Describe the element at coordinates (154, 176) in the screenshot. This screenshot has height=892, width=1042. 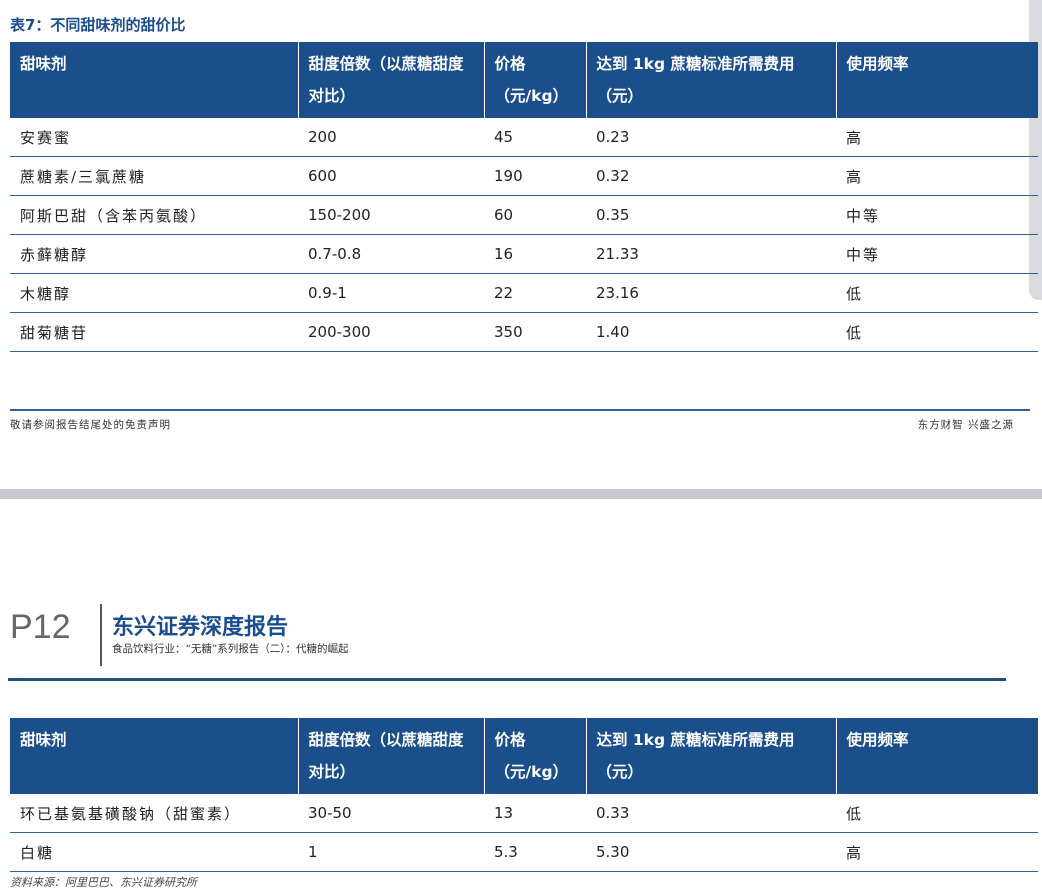
I see `cell-sweetener: 蔗糖素/三氯蔗糖` at that location.